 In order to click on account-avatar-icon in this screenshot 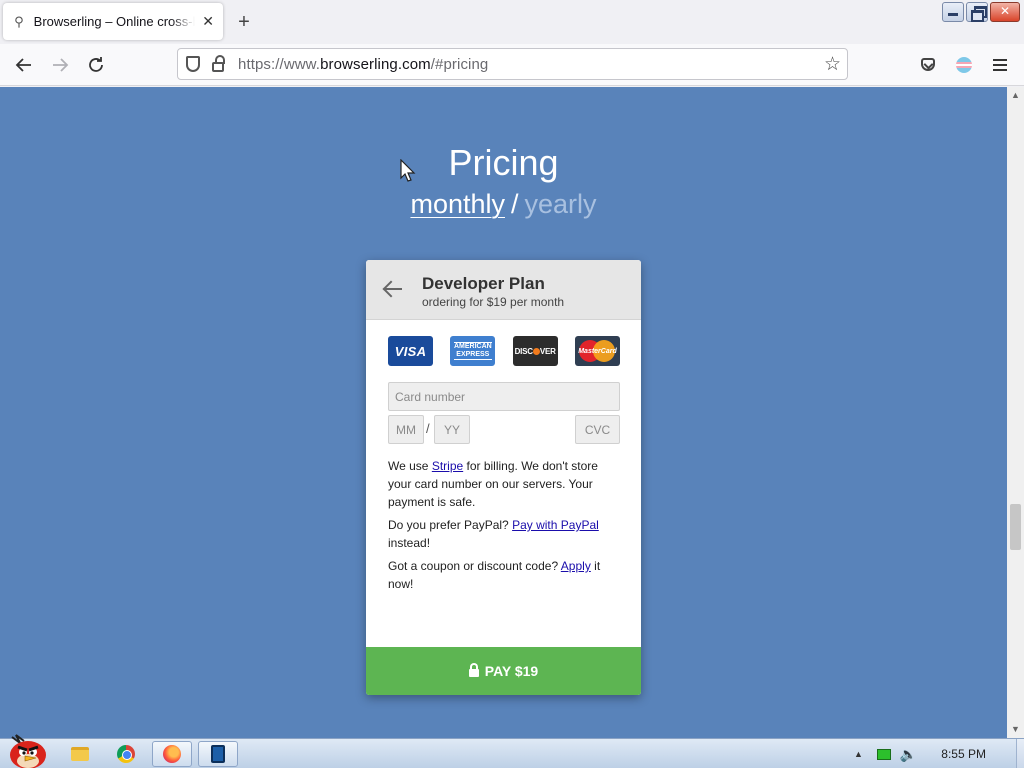, I will do `click(964, 65)`.